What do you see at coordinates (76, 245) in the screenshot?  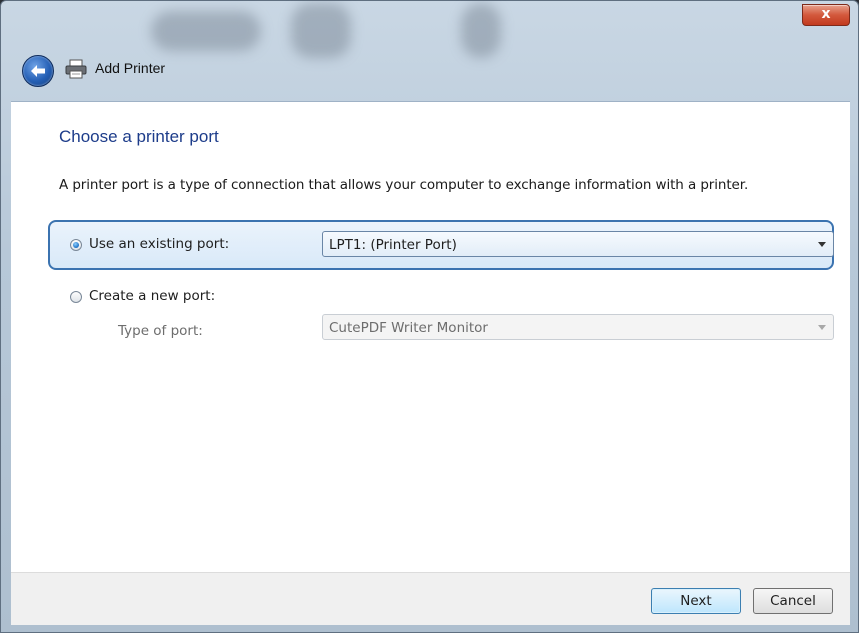 I see `existing-port-radio` at bounding box center [76, 245].